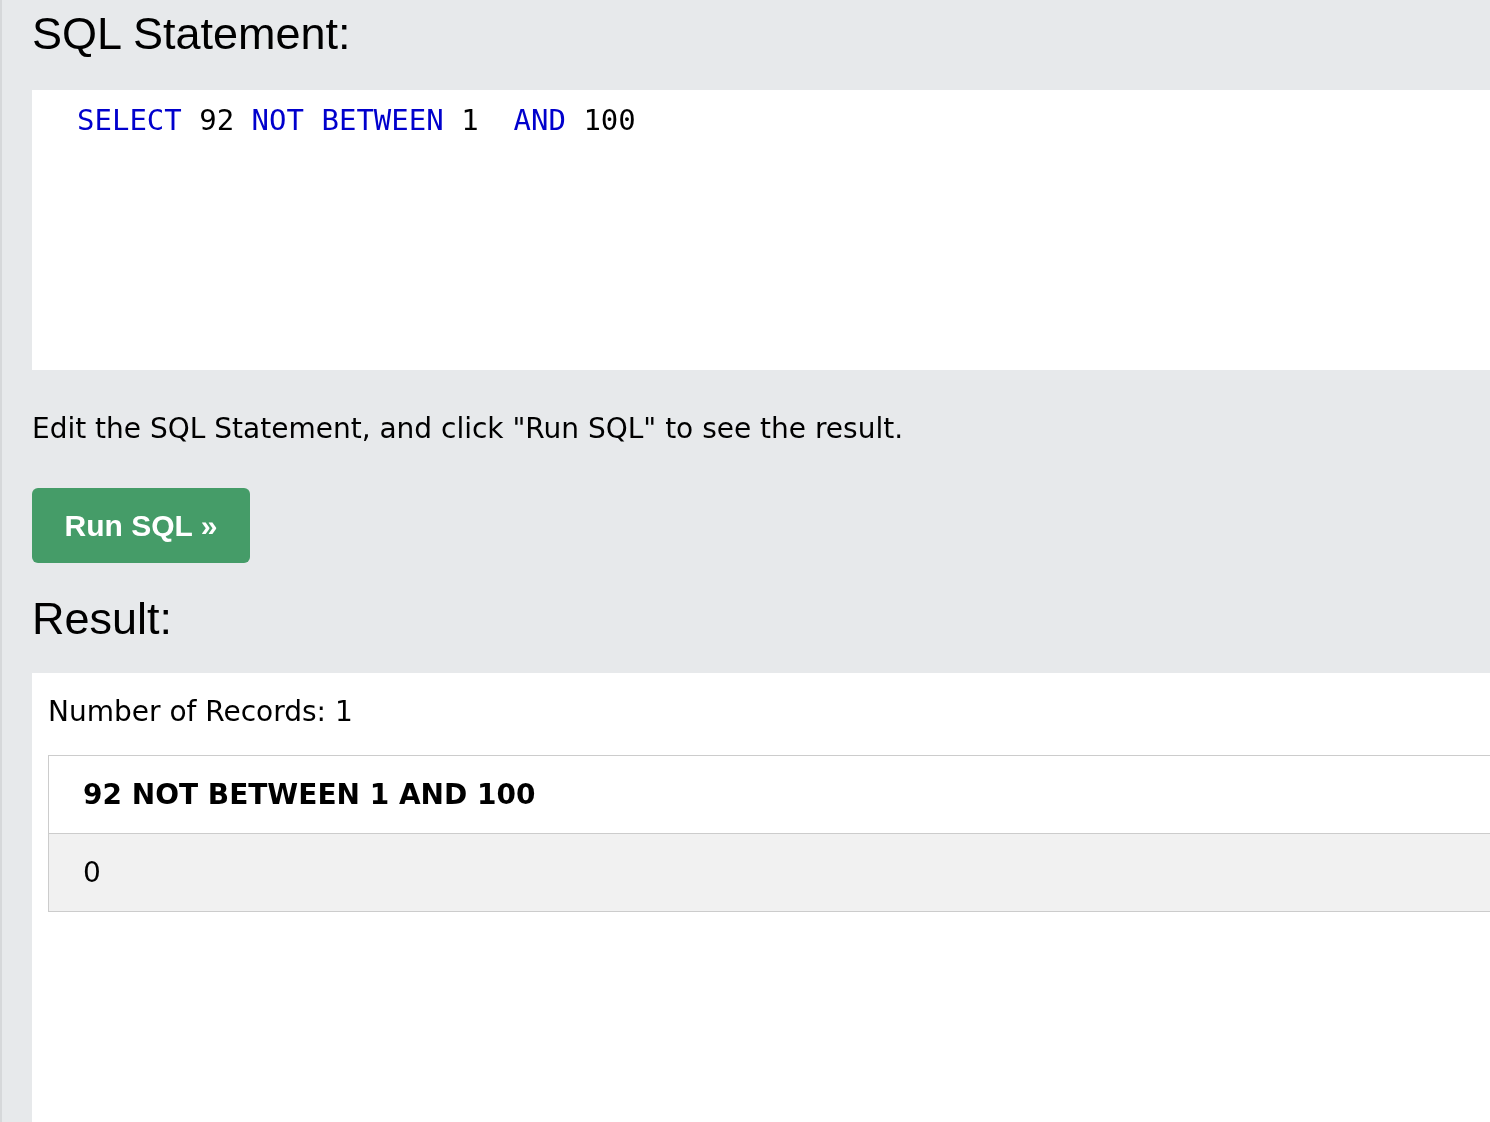 The height and width of the screenshot is (1122, 1490). Describe the element at coordinates (382, 120) in the screenshot. I see `sql-keyword: BETWEEN` at that location.